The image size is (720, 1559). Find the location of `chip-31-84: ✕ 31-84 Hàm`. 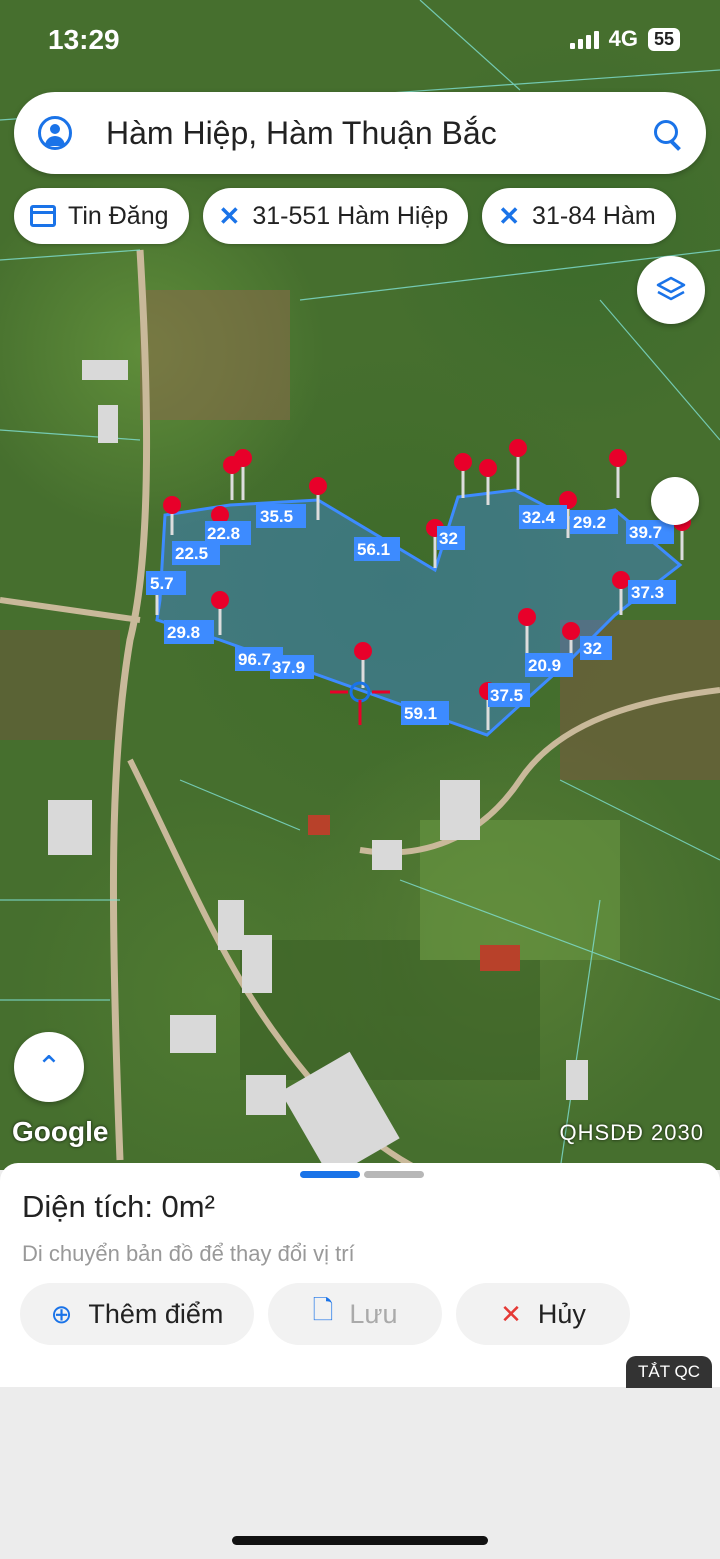

chip-31-84: ✕ 31-84 Hàm is located at coordinates (579, 216).